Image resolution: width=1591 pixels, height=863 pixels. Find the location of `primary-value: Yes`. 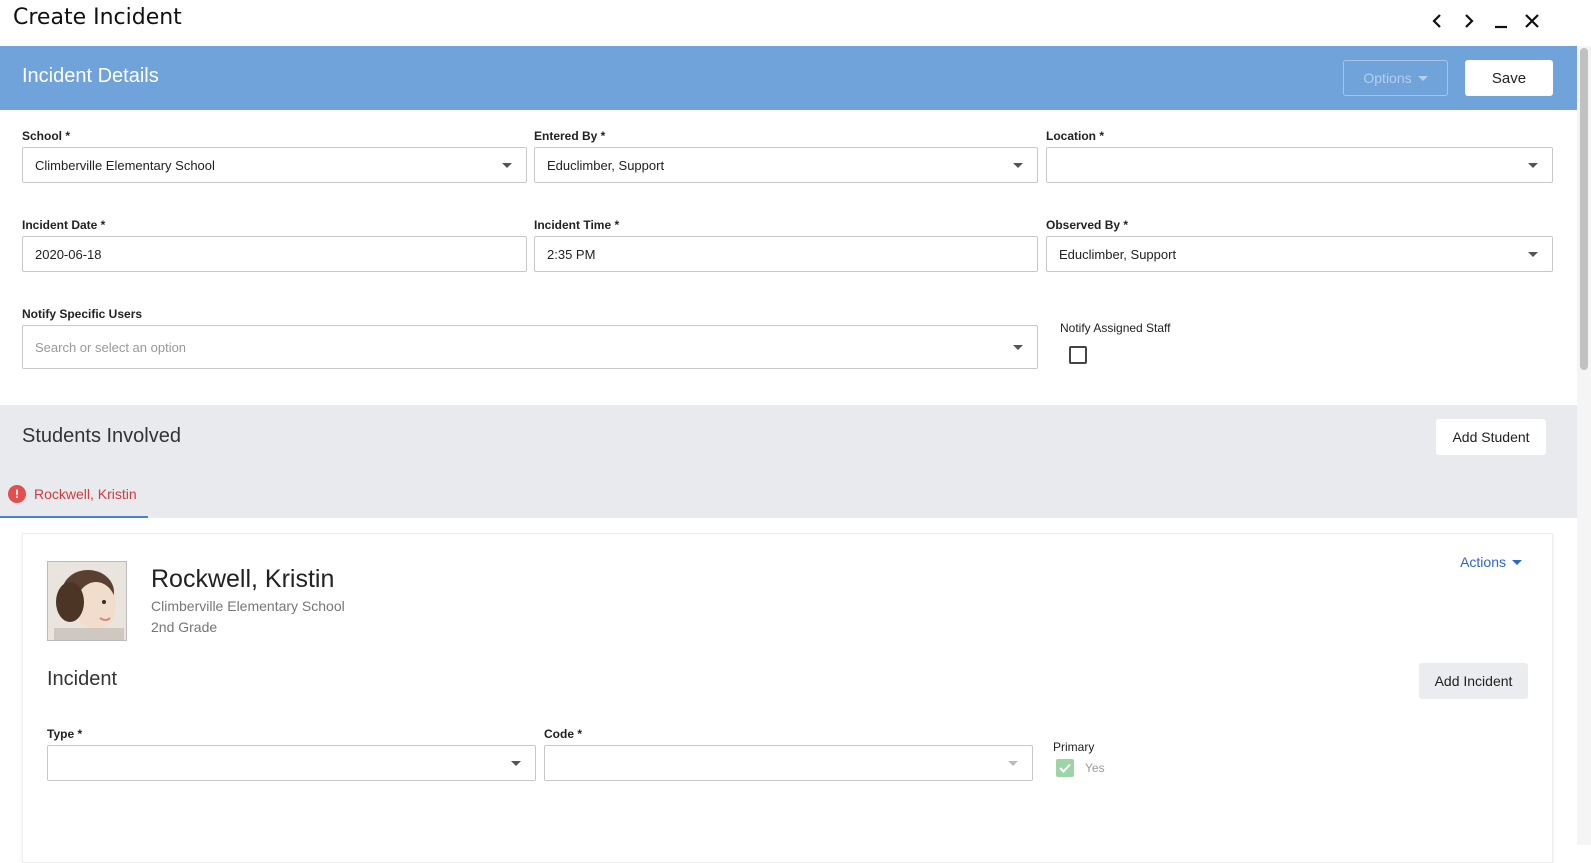

primary-value: Yes is located at coordinates (1095, 768).